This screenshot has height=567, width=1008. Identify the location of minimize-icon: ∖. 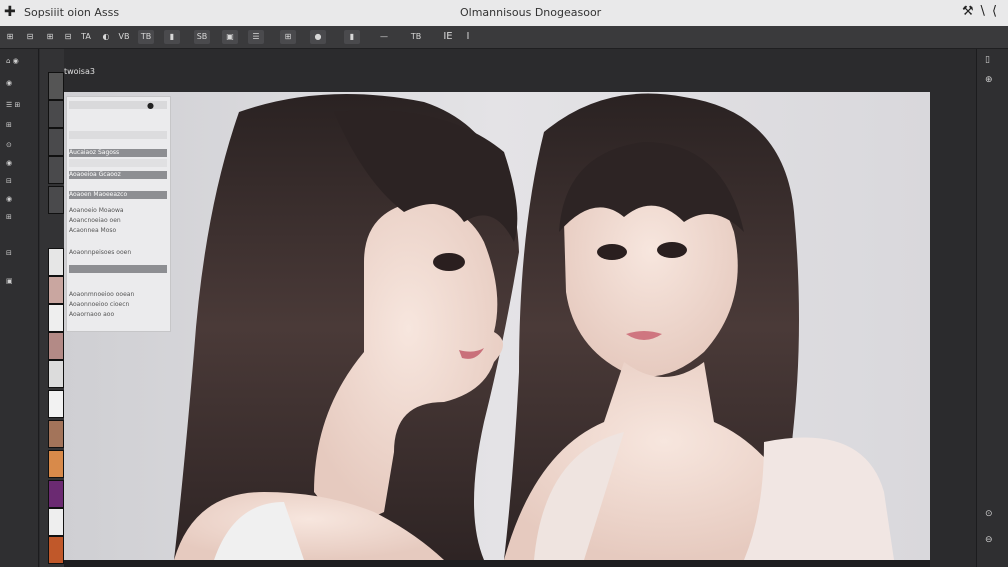
(982, 11).